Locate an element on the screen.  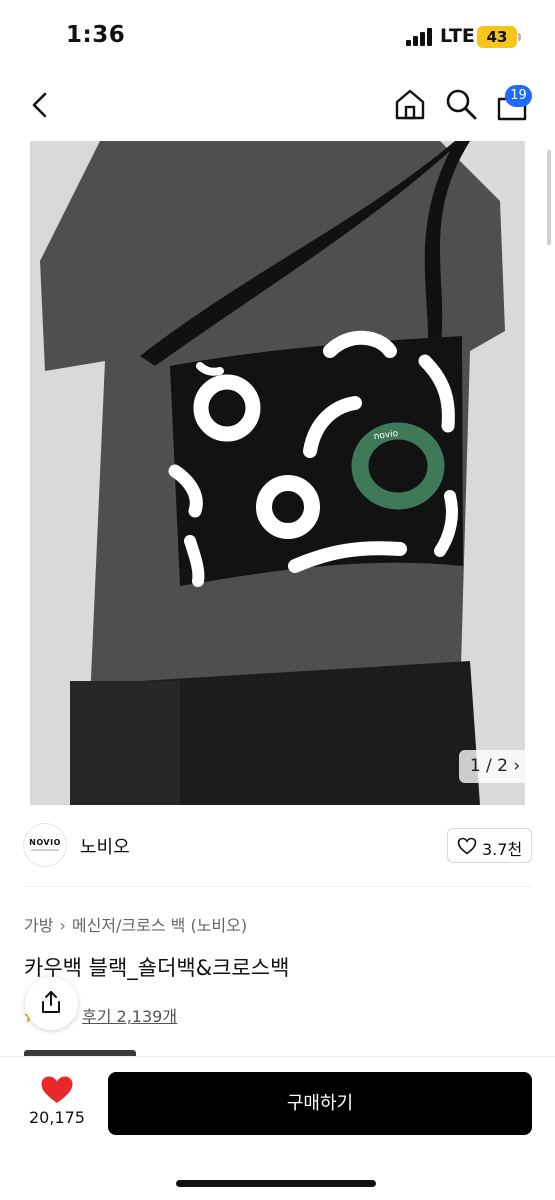
breadcrumb: 가방 › 메신저/크로스 백 (노비오) is located at coordinates (135, 924).